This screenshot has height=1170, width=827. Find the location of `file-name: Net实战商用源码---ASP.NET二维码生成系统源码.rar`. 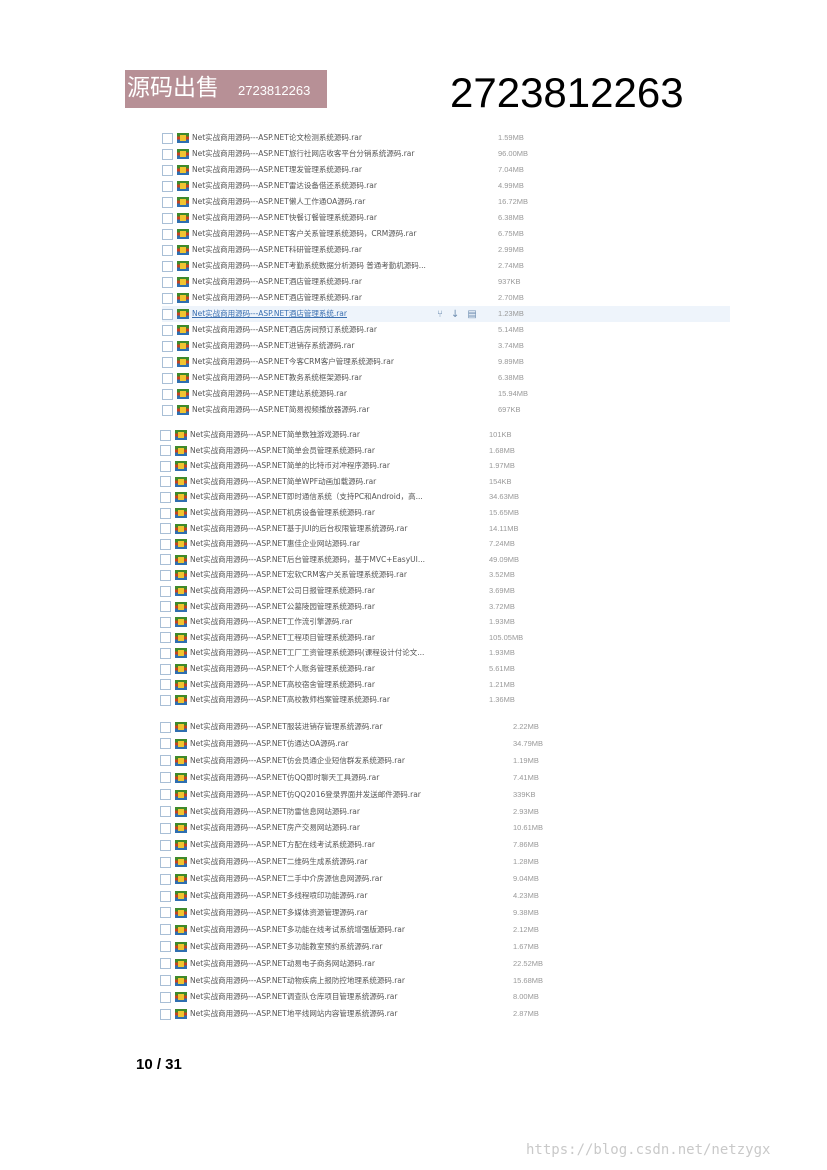

file-name: Net实战商用源码---ASP.NET二维码生成系统源码.rar is located at coordinates (279, 862).